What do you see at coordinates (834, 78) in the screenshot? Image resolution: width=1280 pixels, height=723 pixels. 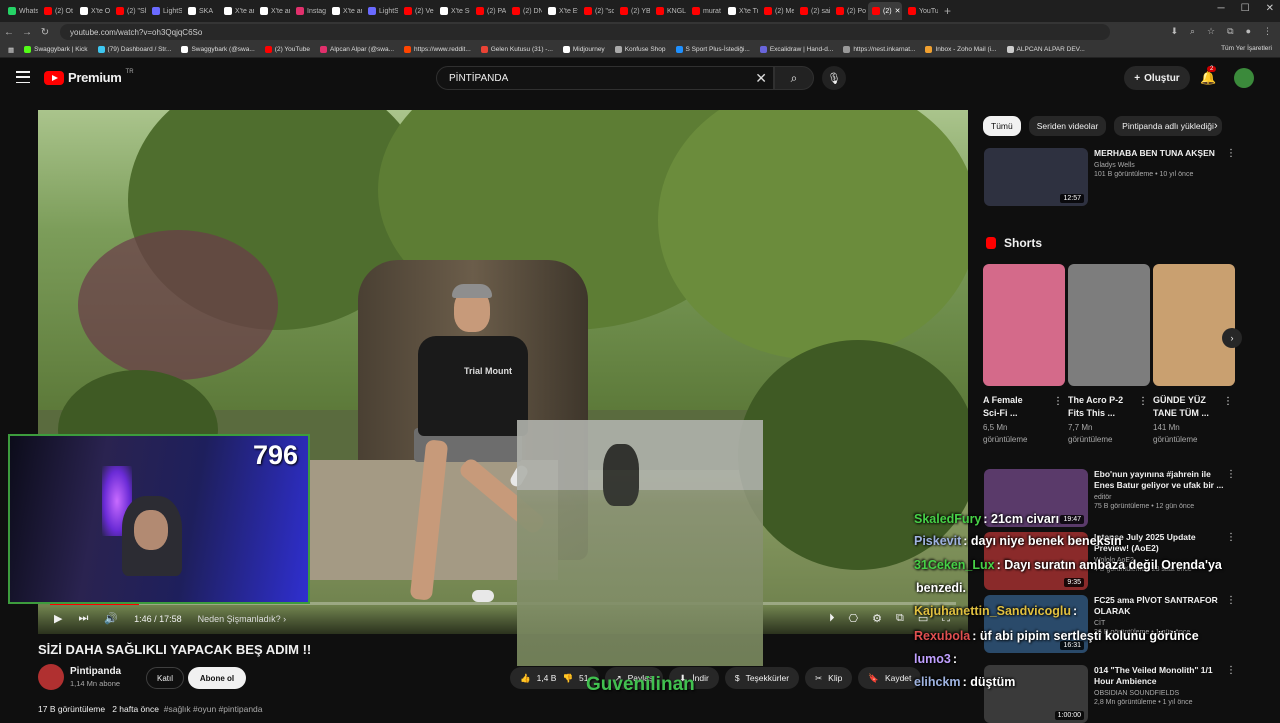 I see `voice-search-button: 🎙` at bounding box center [834, 78].